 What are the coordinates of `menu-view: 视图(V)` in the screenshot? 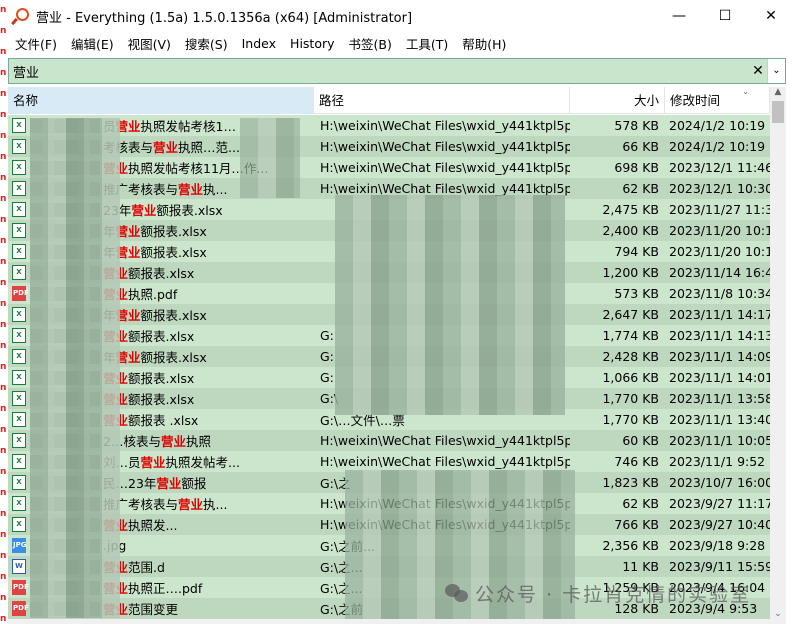 It's located at (149, 43).